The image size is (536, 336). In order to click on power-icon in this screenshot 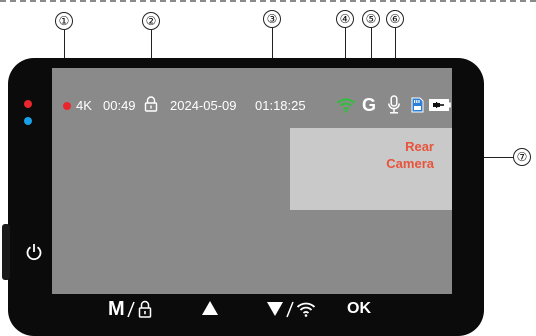, I will do `click(34, 252)`.